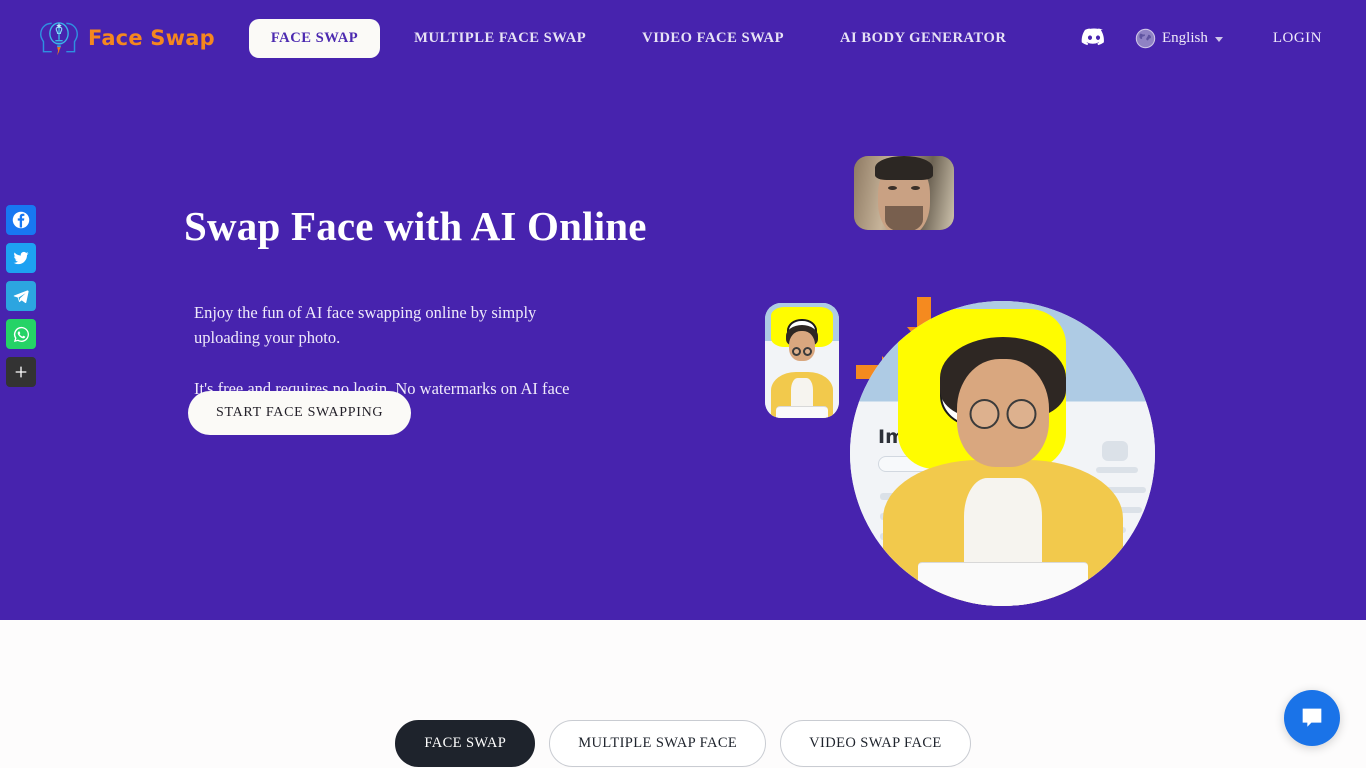  What do you see at coordinates (713, 38) in the screenshot?
I see `nav-item-video-face-swap: VIDEO FACE SWAP` at bounding box center [713, 38].